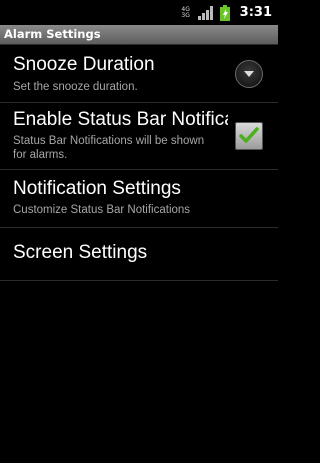 This screenshot has width=320, height=463. I want to click on pref-title: Snooze Duration, so click(84, 64).